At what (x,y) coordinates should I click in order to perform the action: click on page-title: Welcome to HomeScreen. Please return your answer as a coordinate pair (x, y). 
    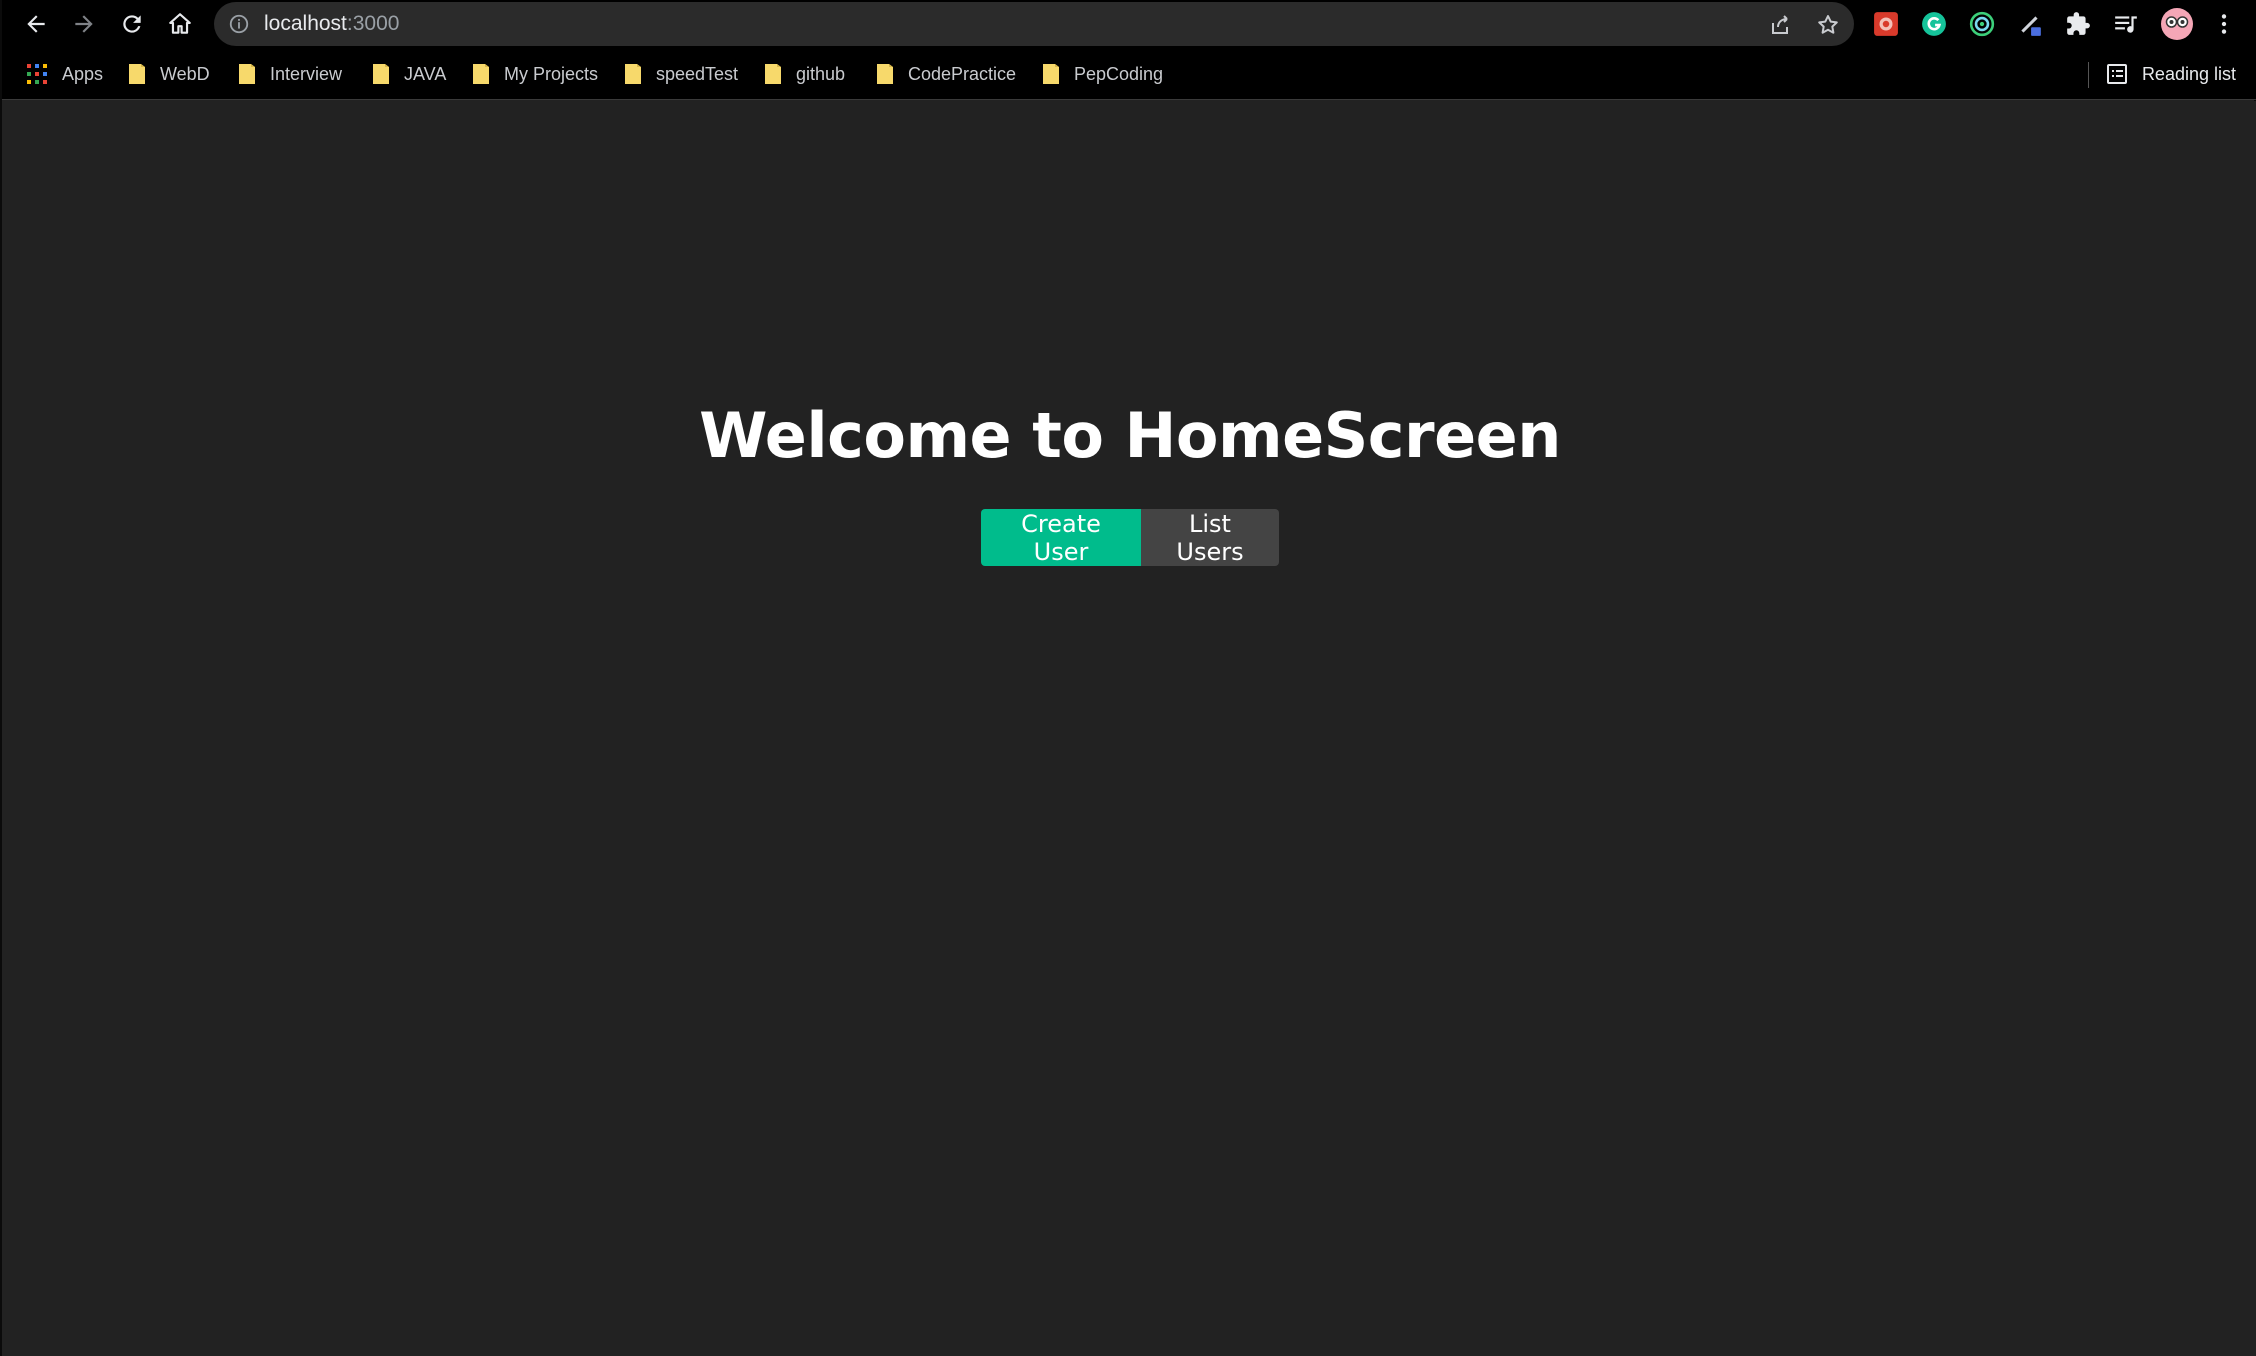
    Looking at the image, I should click on (1130, 435).